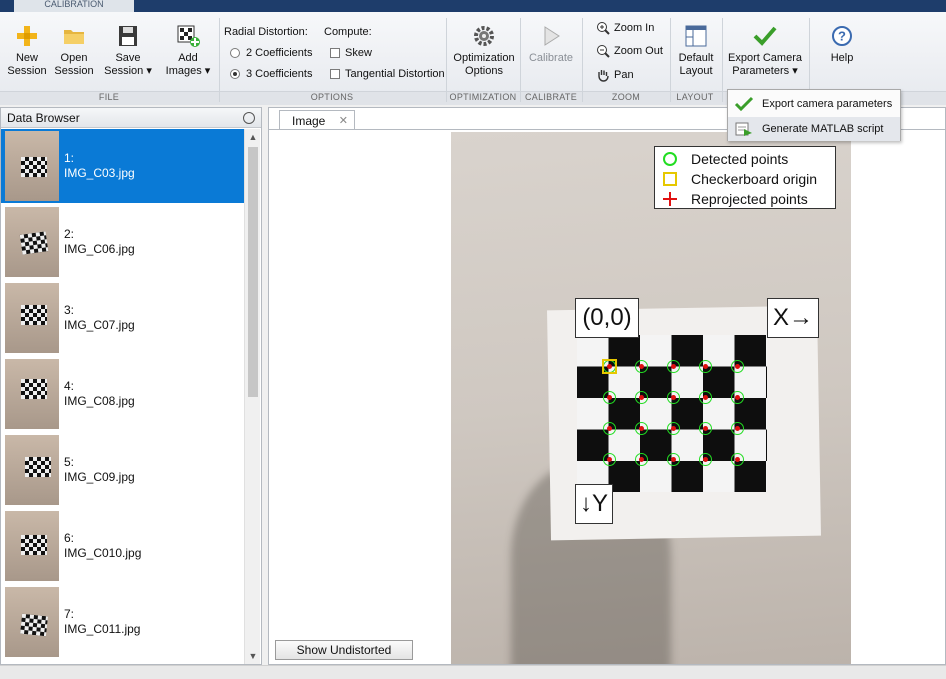 The height and width of the screenshot is (679, 946). Describe the element at coordinates (740, 159) in the screenshot. I see `legend-label: Detected points` at that location.